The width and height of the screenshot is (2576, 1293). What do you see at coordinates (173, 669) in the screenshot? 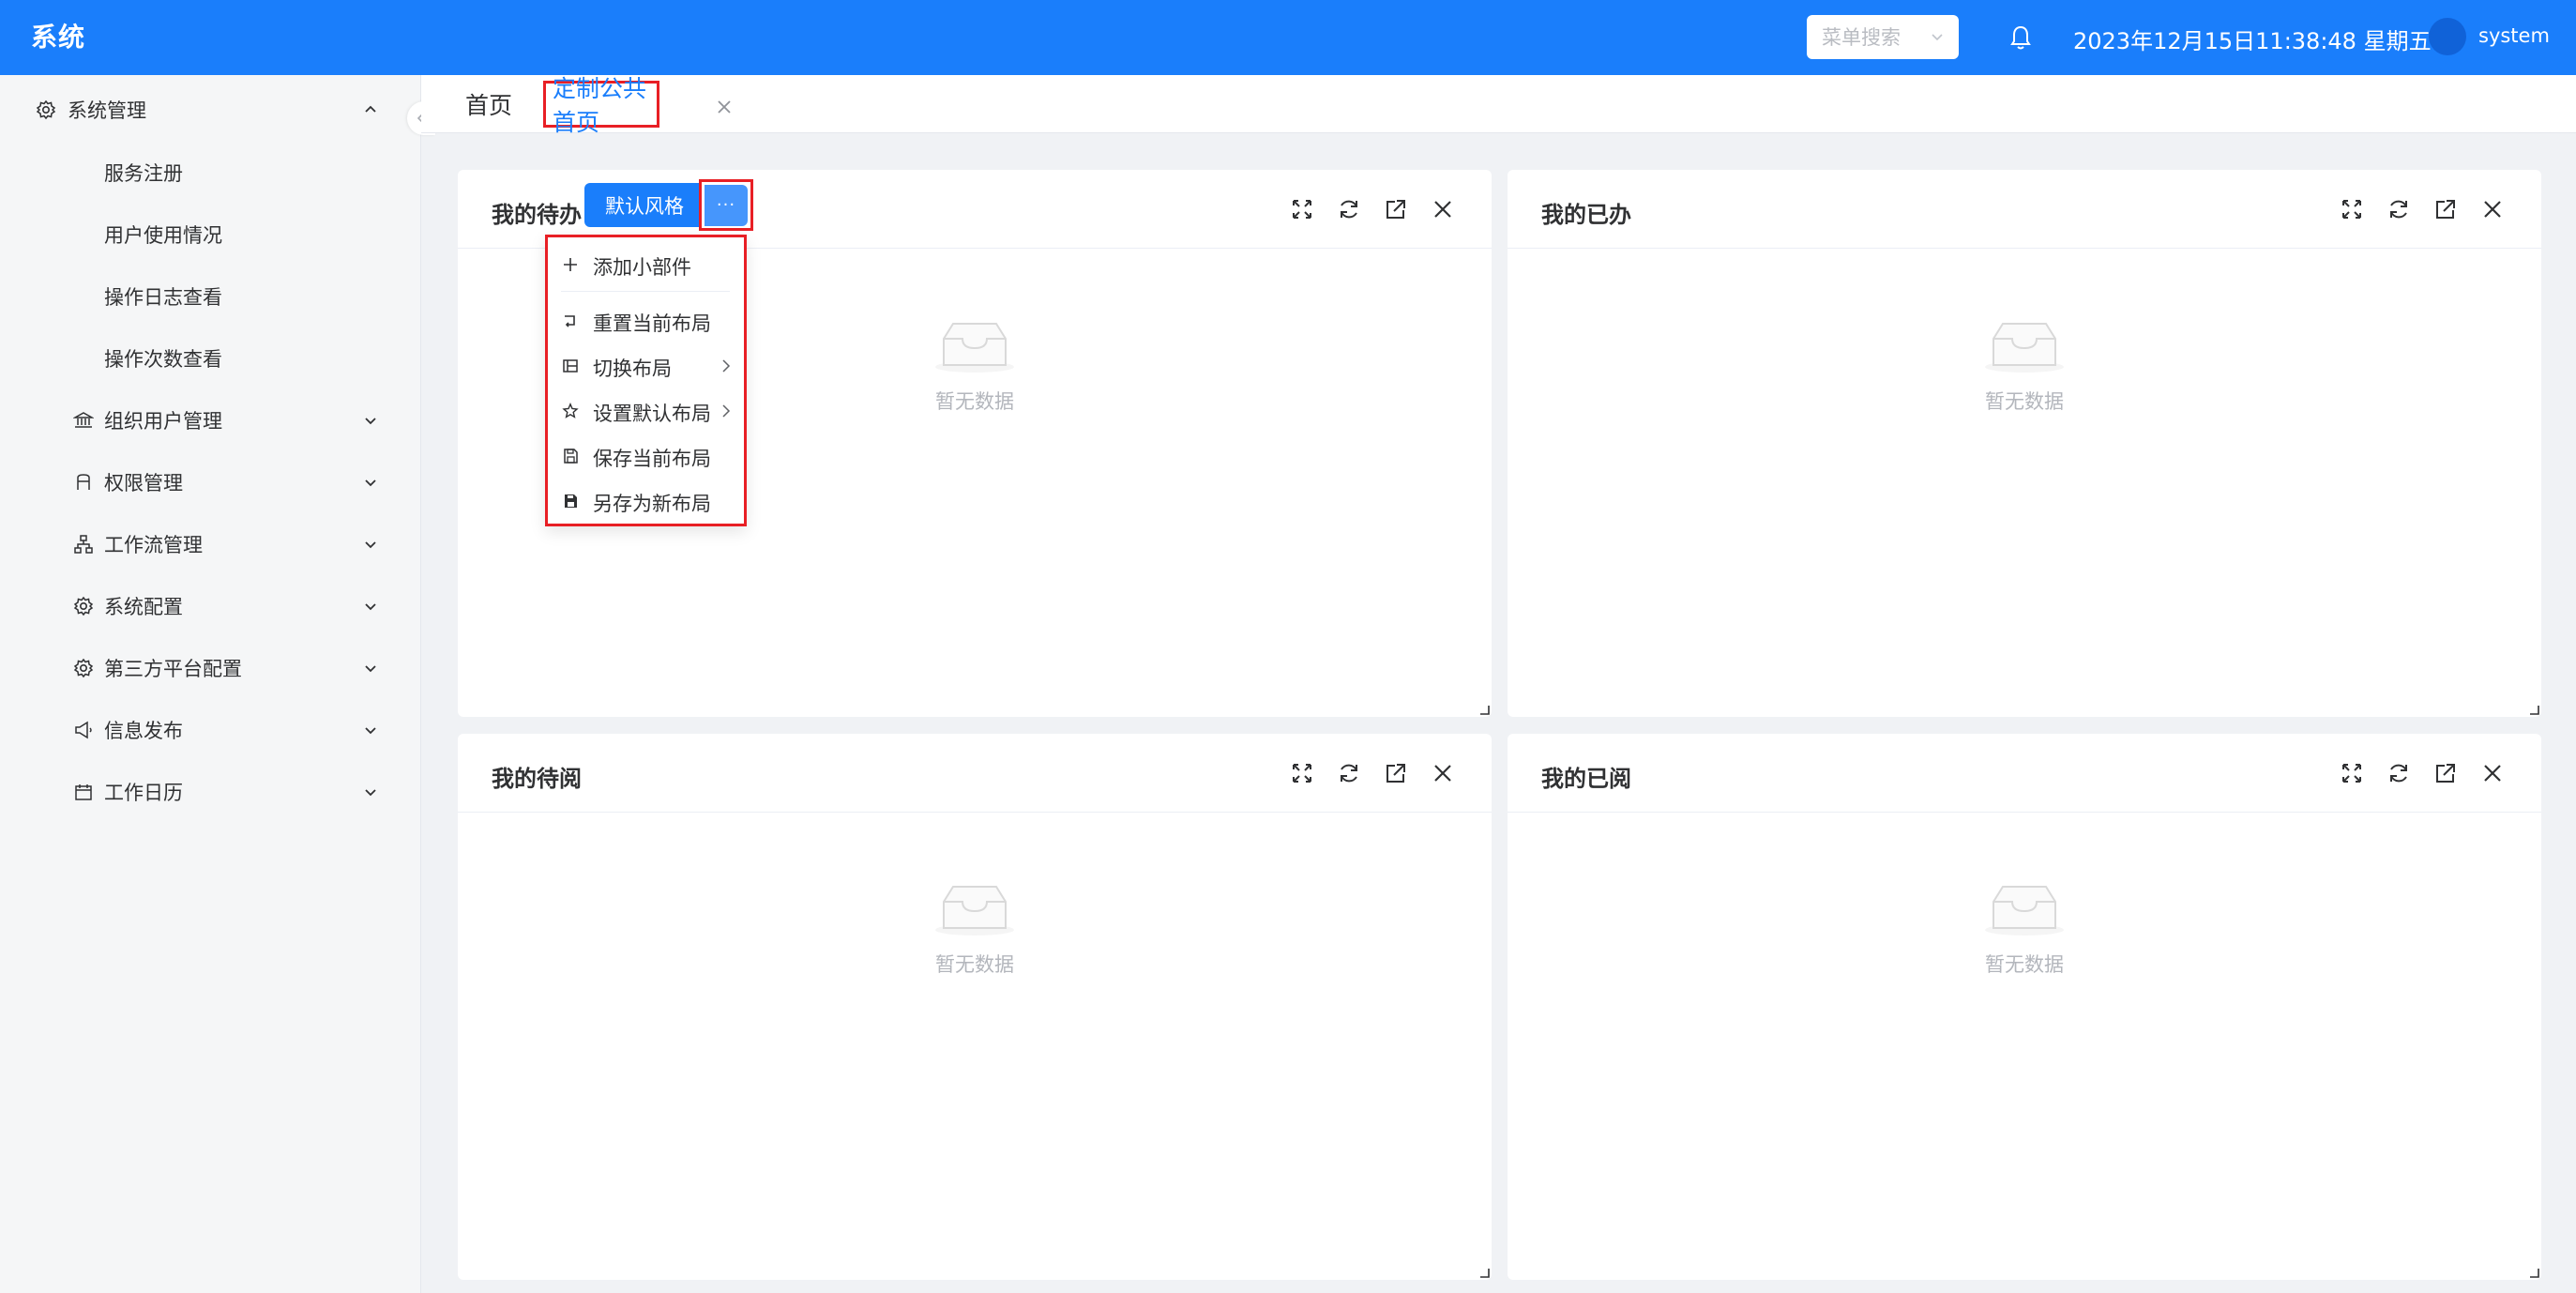
I see `sidebar-item-label: 第三方平台配置` at bounding box center [173, 669].